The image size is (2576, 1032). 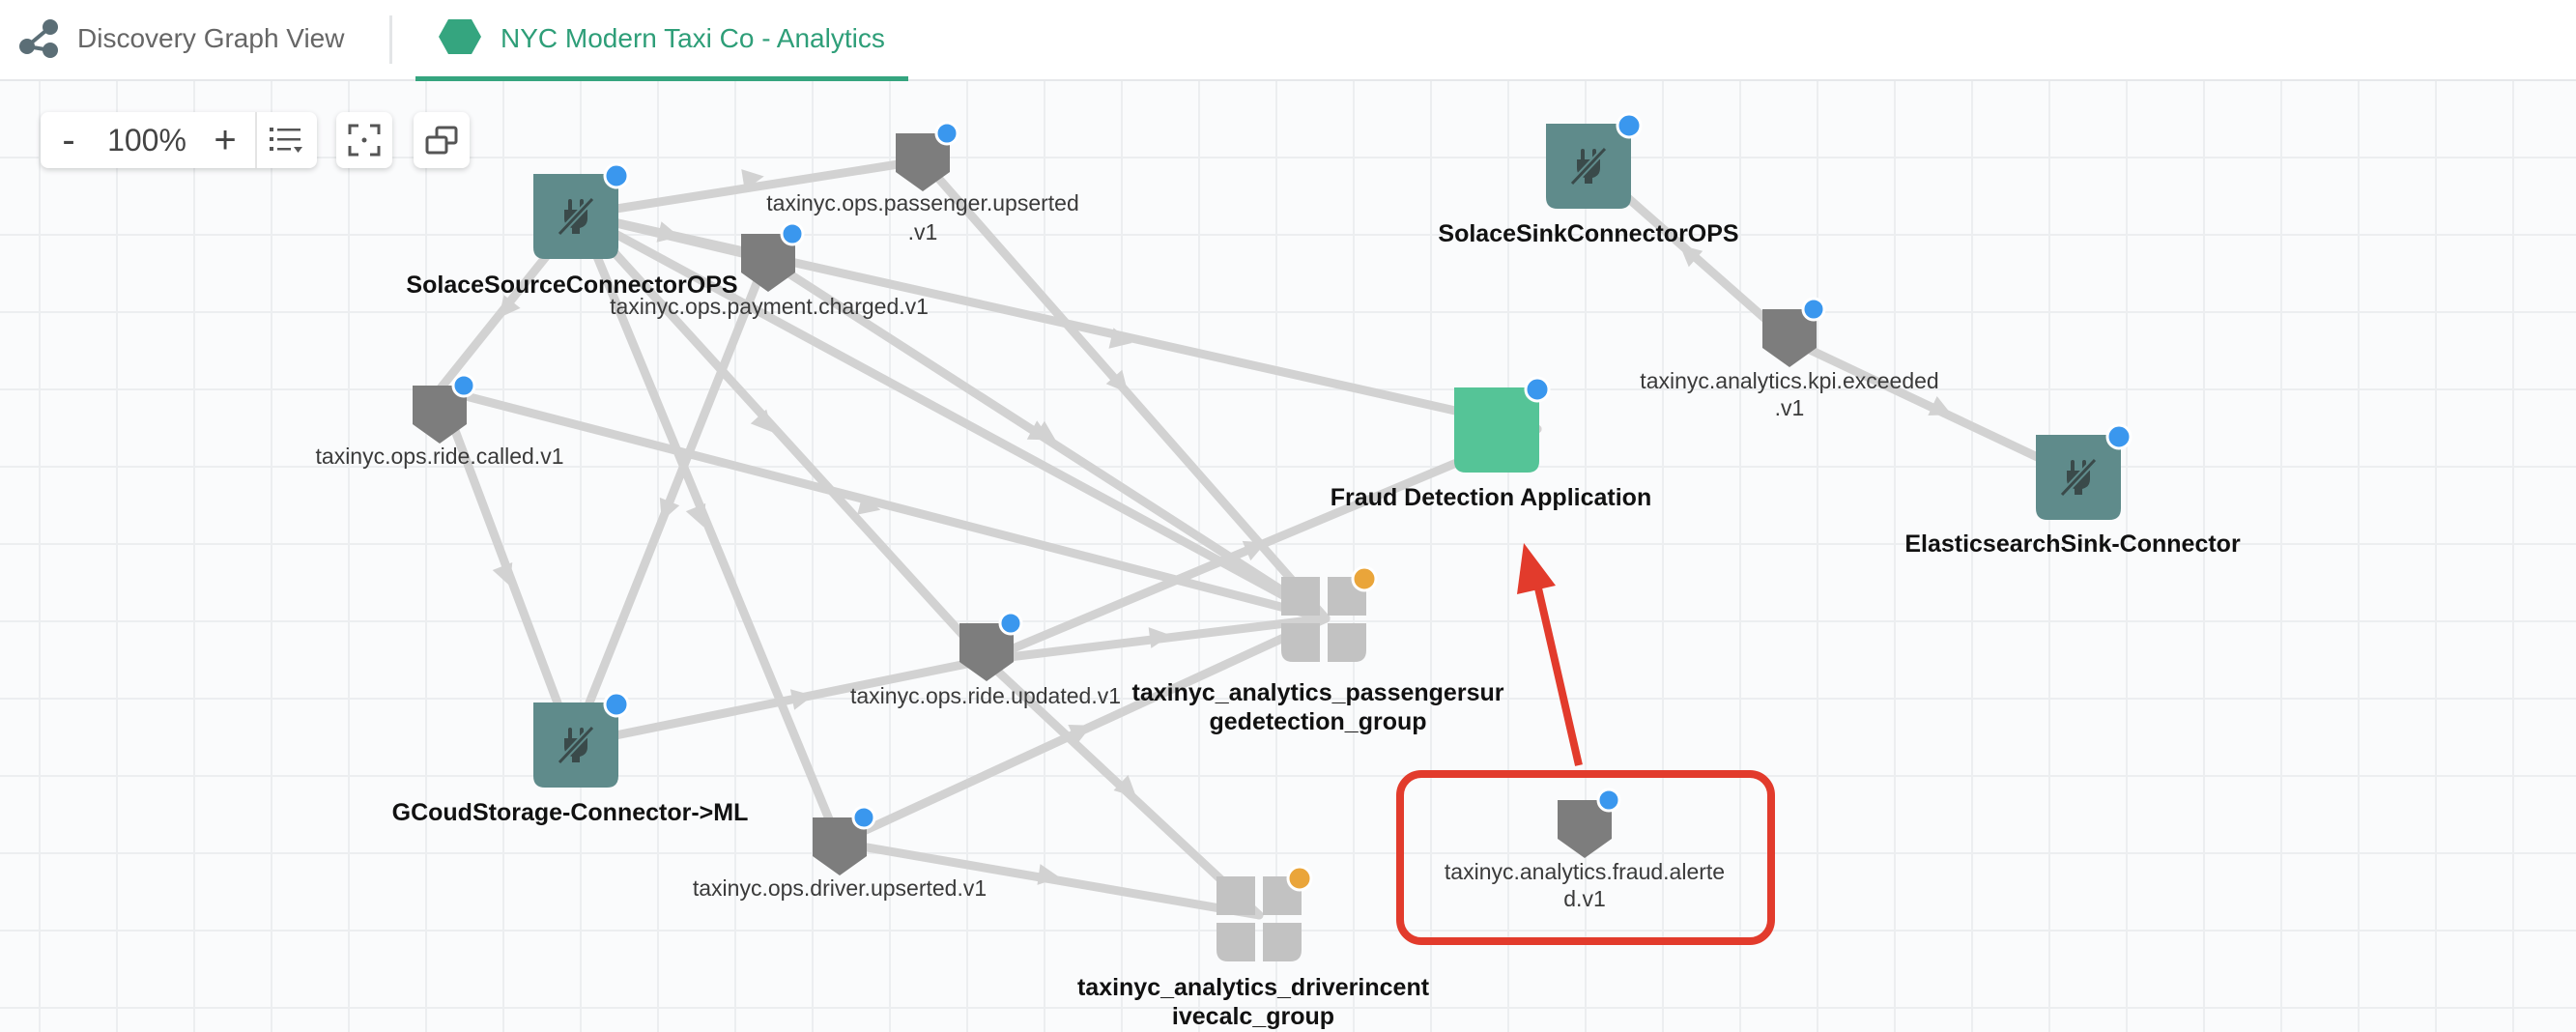 I want to click on node-label-fraud-alerted-line1: taxinyc.analytics.fraud.alerte, so click(x=1585, y=872).